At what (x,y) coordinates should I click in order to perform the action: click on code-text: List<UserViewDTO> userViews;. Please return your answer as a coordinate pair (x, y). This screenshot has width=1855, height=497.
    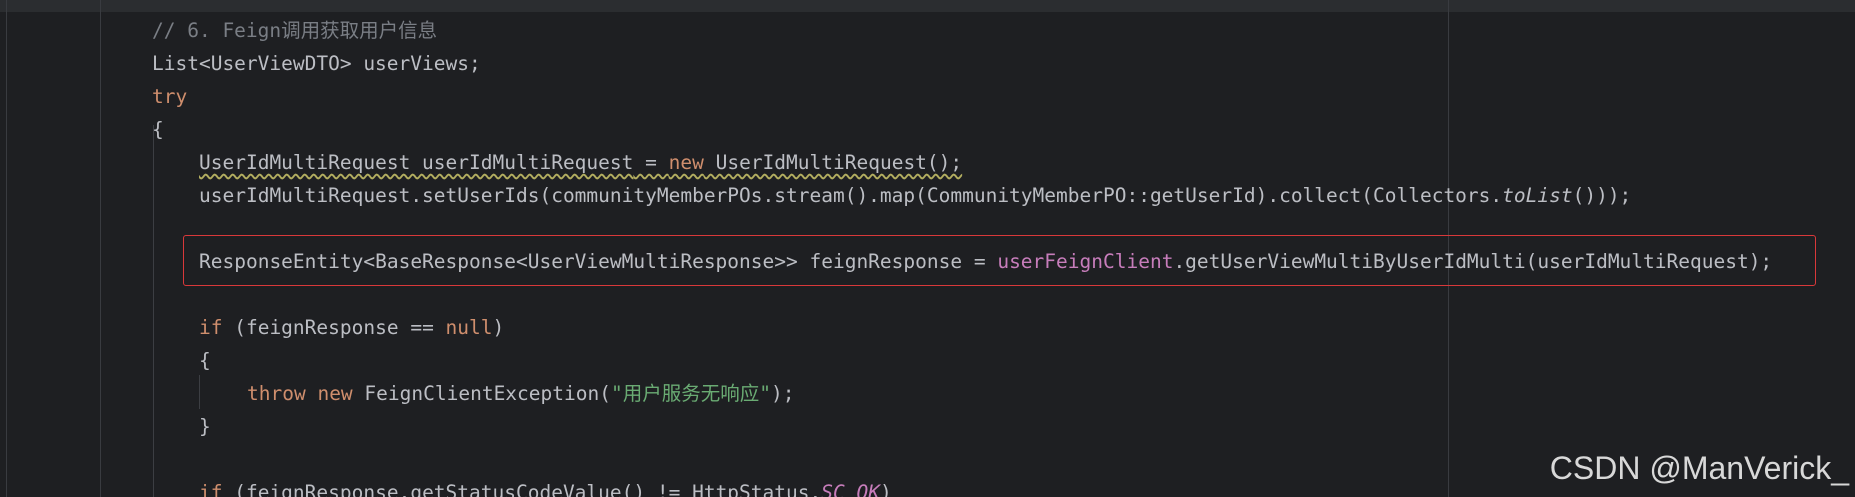
    Looking at the image, I should click on (316, 63).